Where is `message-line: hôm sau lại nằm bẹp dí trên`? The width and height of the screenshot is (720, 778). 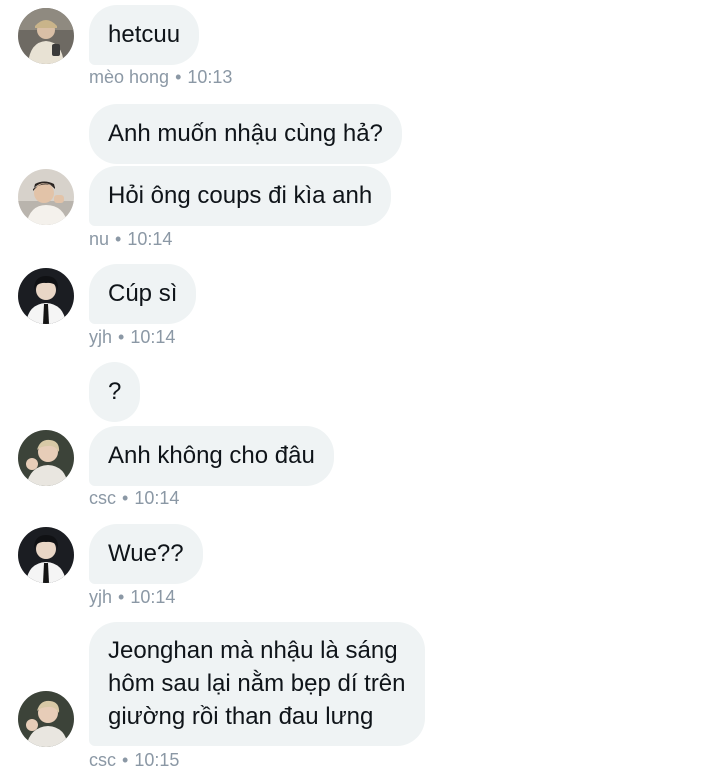
message-line: hôm sau lại nằm bẹp dí trên is located at coordinates (257, 683).